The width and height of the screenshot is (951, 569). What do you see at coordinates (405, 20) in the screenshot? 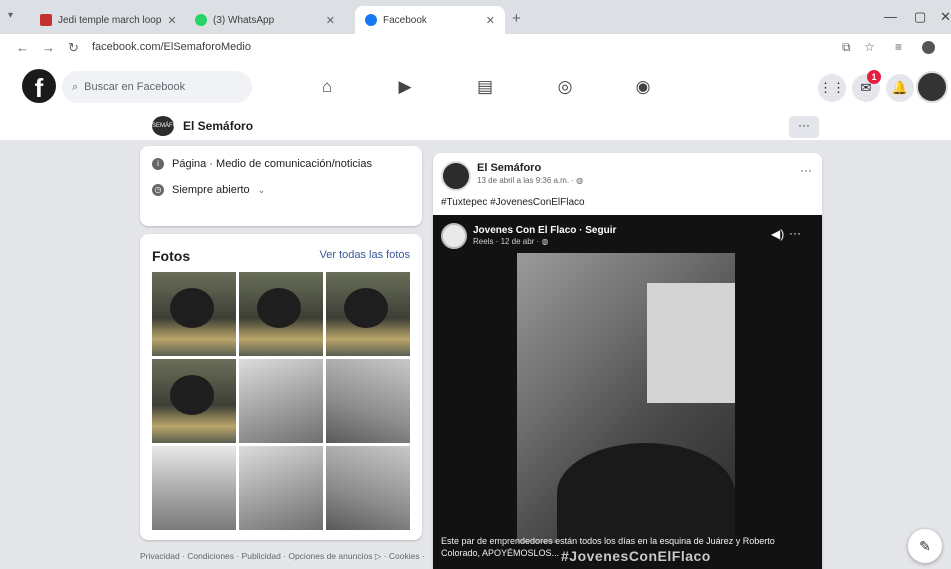
I see `tab-title: Facebook` at bounding box center [405, 20].